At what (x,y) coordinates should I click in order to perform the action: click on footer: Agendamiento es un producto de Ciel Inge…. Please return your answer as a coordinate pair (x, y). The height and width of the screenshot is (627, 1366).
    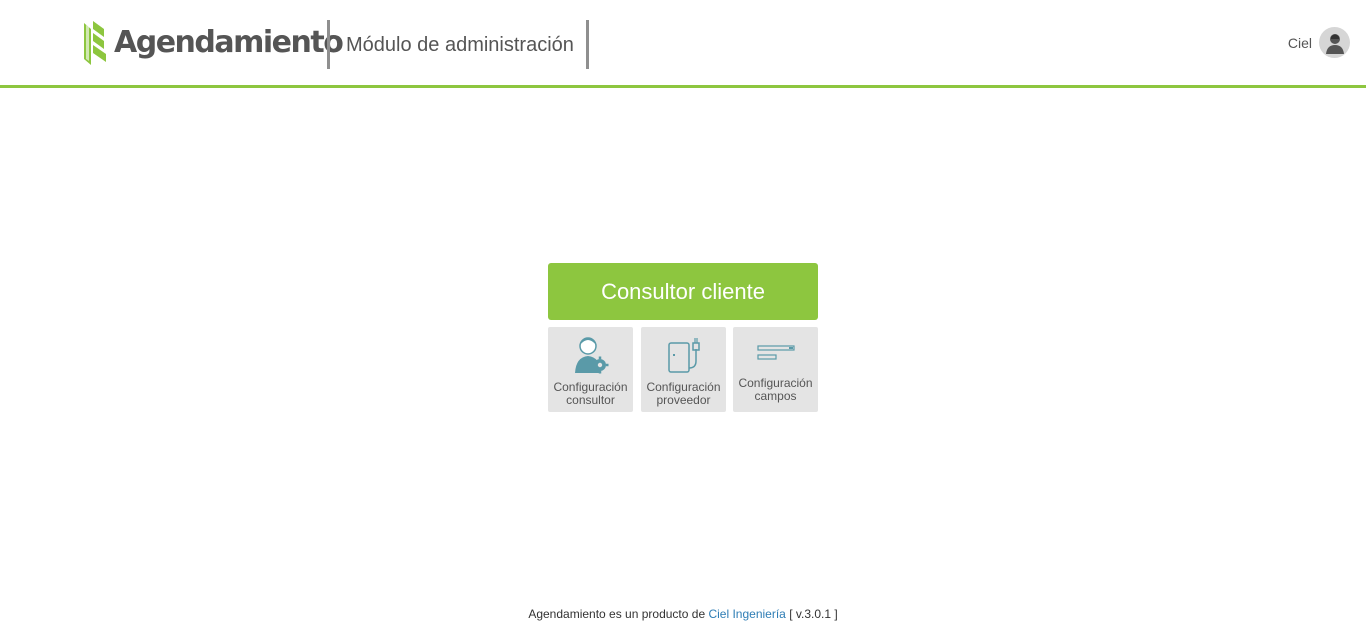
    Looking at the image, I should click on (683, 614).